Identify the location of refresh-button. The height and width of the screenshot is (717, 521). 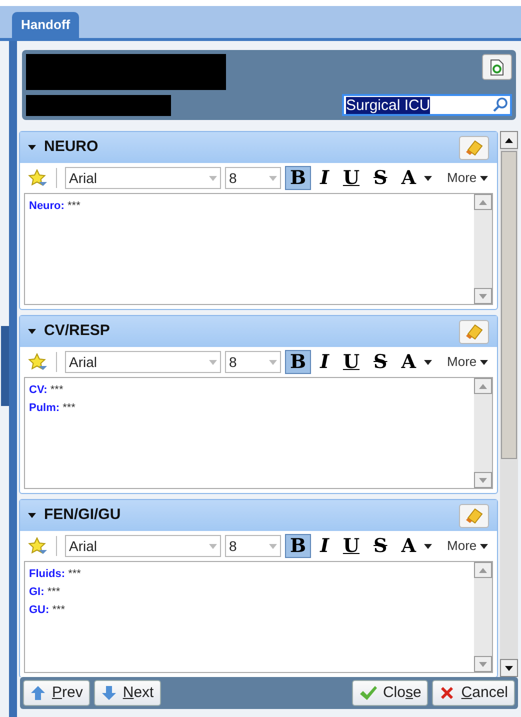
(497, 67).